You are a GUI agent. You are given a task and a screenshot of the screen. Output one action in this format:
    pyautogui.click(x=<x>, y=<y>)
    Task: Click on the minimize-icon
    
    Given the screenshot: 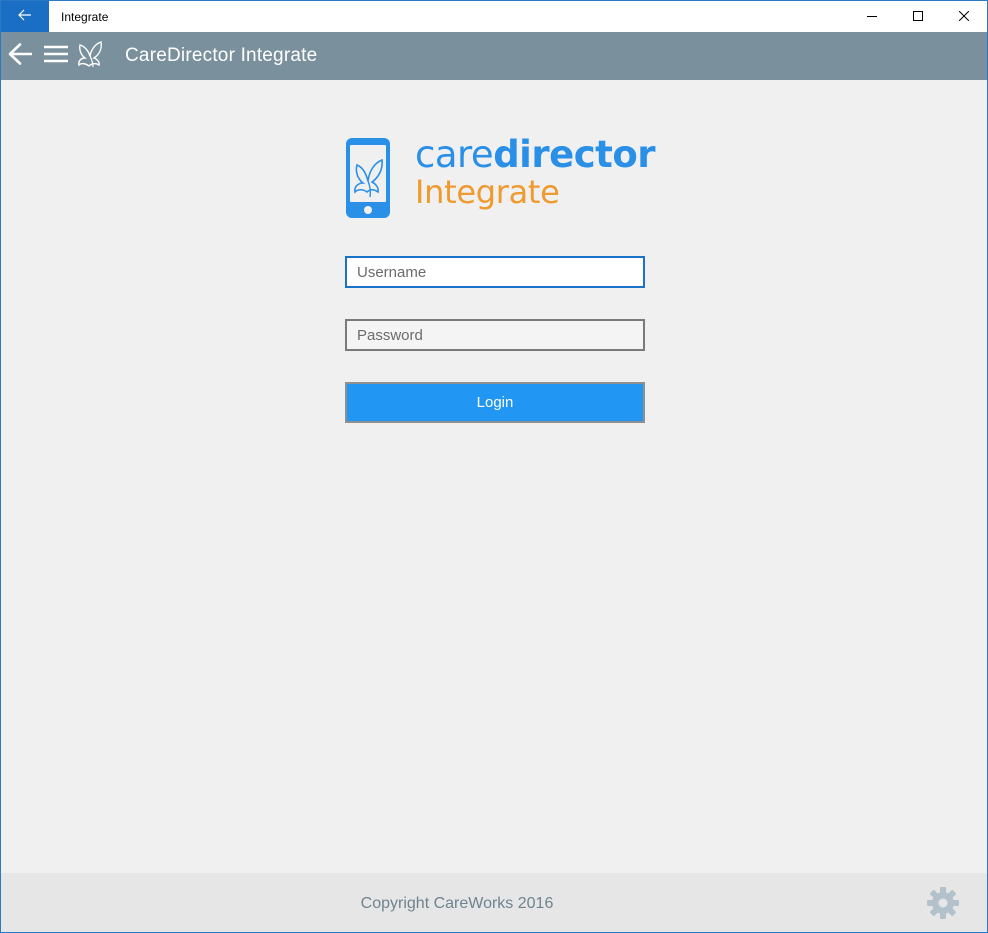 What is the action you would take?
    pyautogui.click(x=872, y=17)
    